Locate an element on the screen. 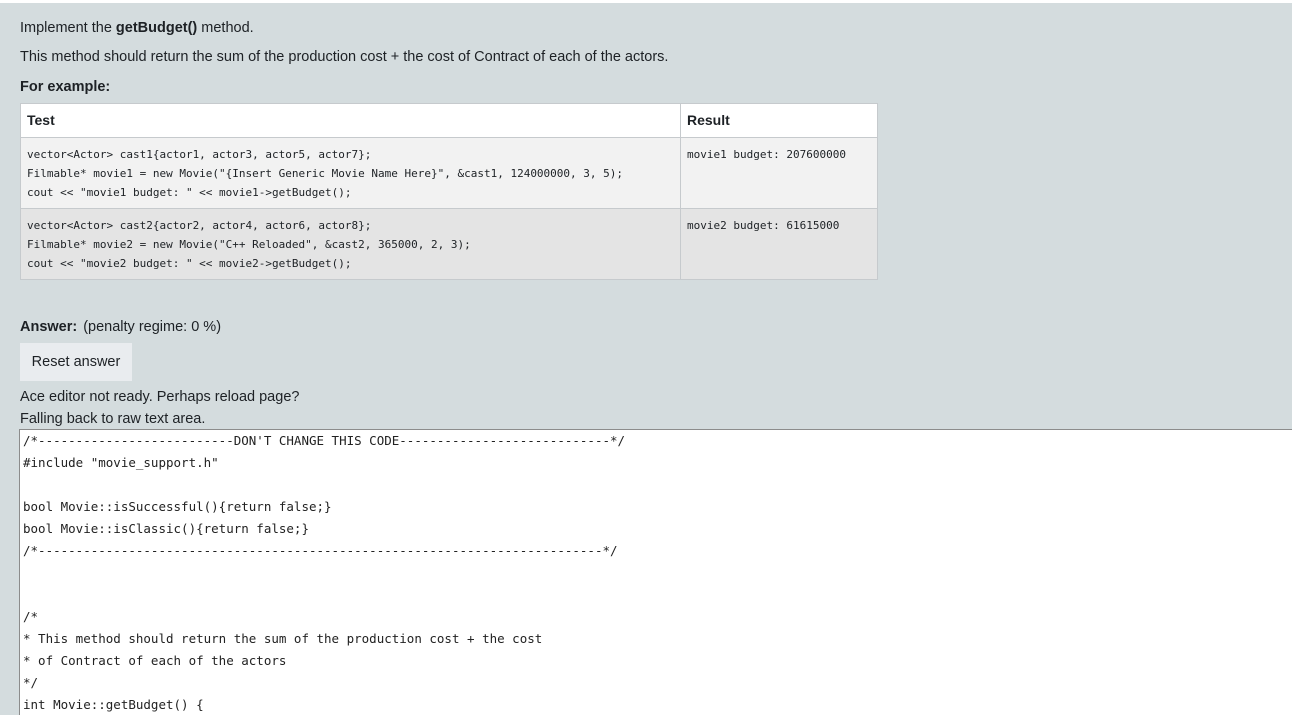  intro-prefix: Implement the is located at coordinates (68, 28).